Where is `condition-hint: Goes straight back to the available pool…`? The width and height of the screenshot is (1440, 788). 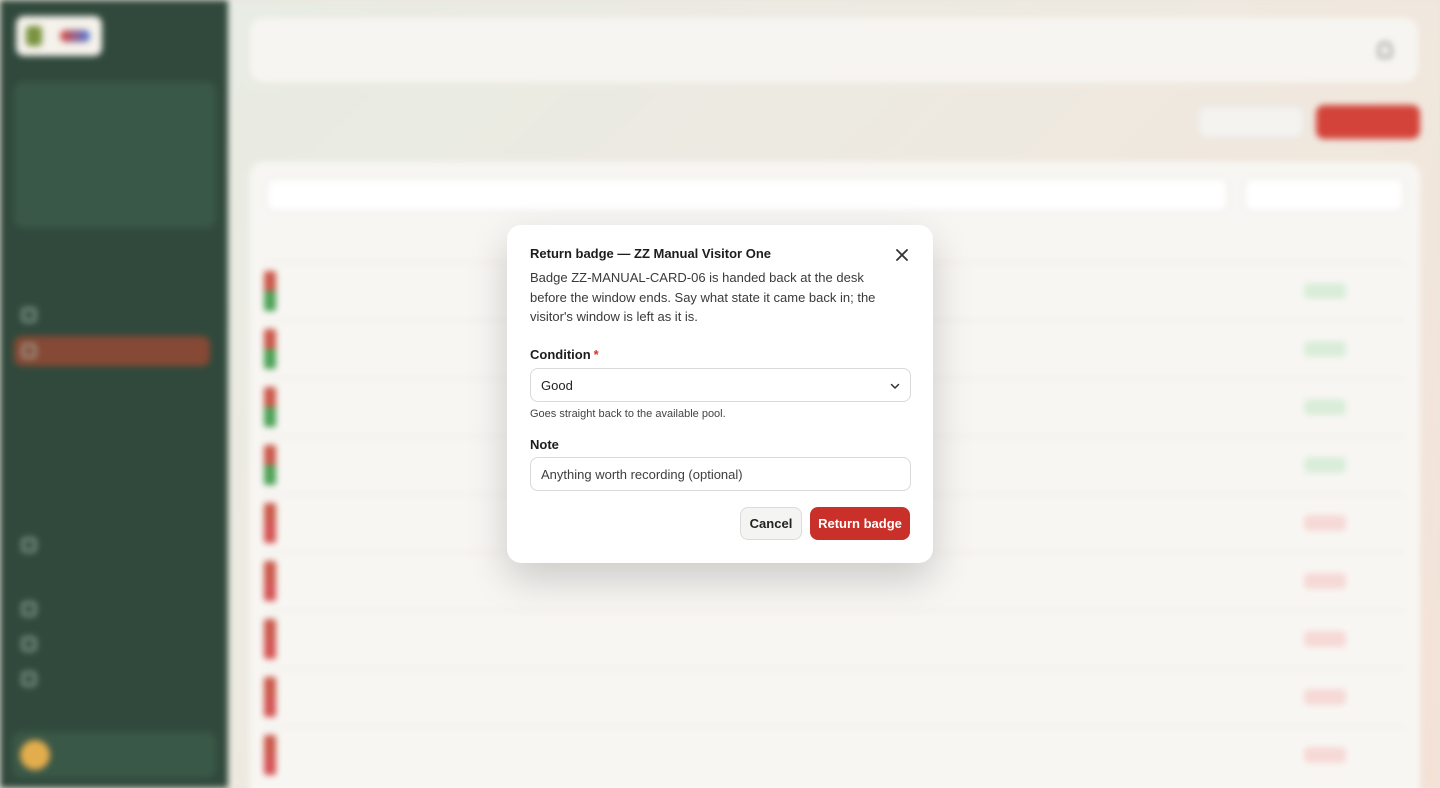
condition-hint: Goes straight back to the available pool… is located at coordinates (628, 414).